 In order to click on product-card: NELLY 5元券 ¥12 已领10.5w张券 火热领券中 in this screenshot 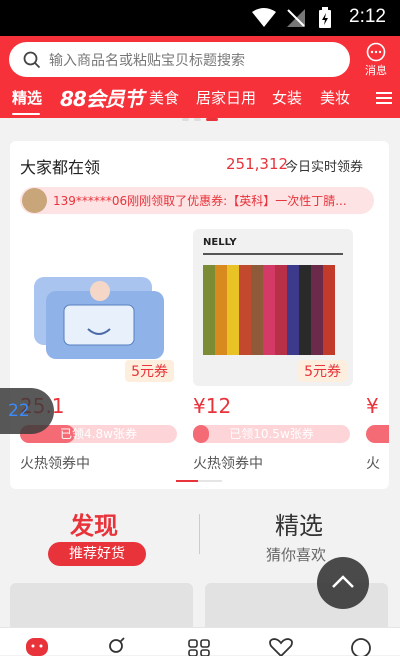, I will do `click(273, 351)`.